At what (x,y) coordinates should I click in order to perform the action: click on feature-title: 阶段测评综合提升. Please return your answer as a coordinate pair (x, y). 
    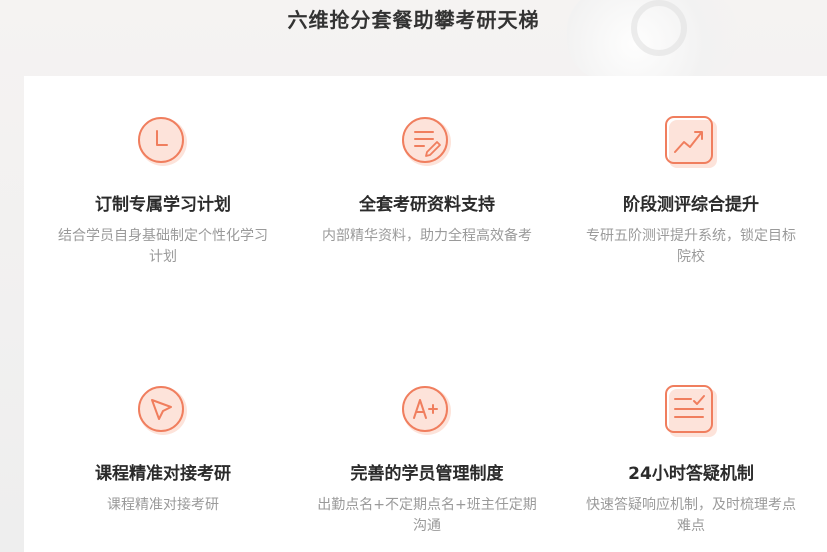
    Looking at the image, I should click on (691, 205).